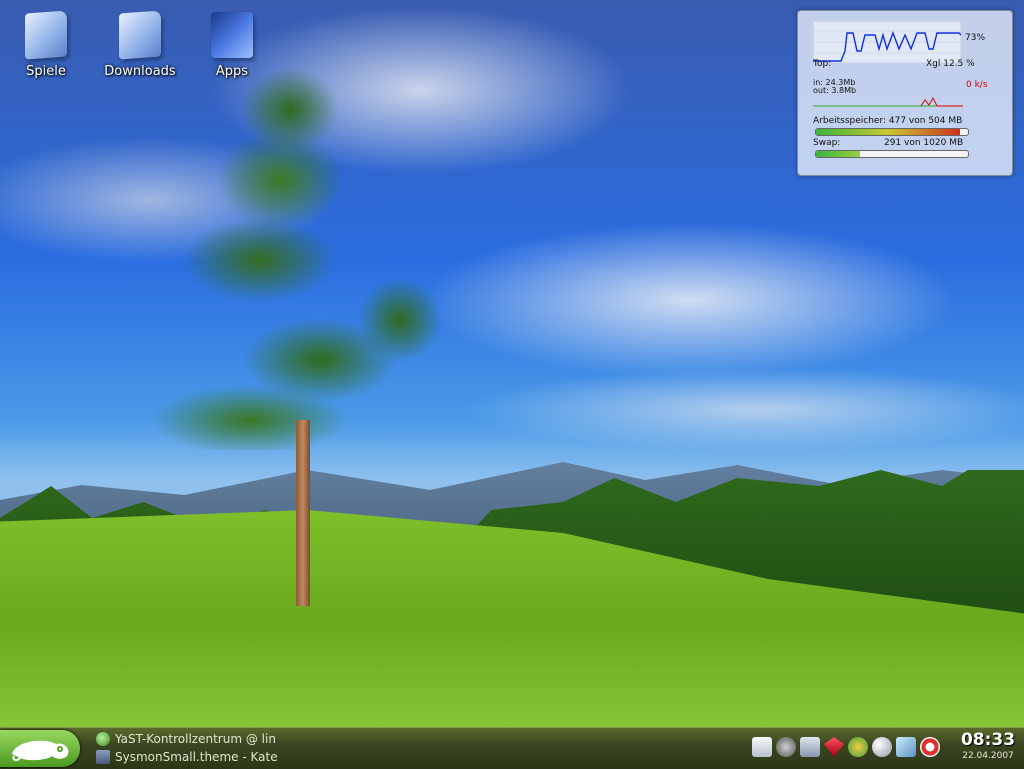 This screenshot has width=1024, height=769. Describe the element at coordinates (195, 738) in the screenshot. I see `task-label: YaST-Kontrollzentrum @ lin` at that location.